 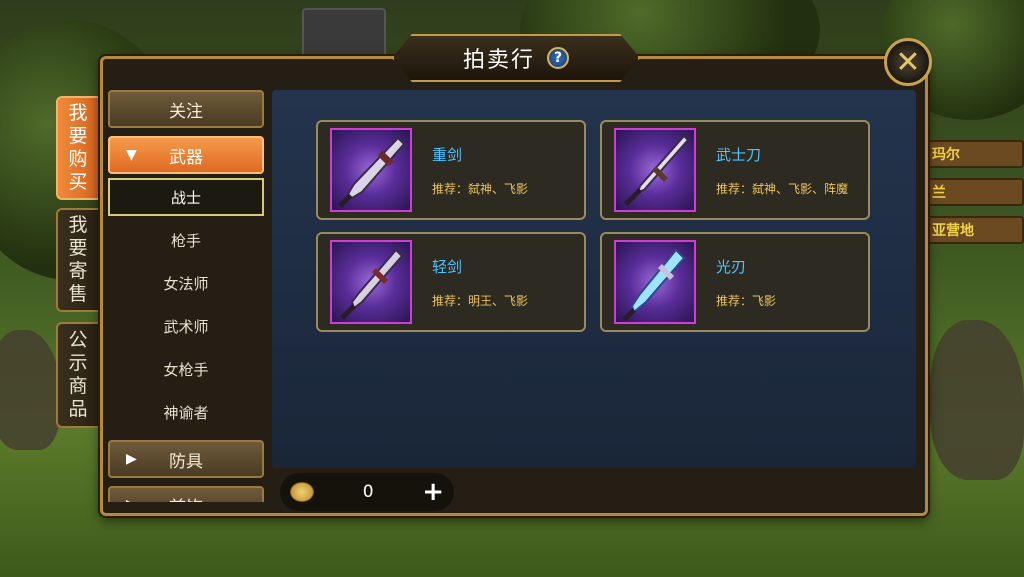 What do you see at coordinates (451, 282) in the screenshot?
I see `item-card: 轻剑 推荐：明王、飞影` at bounding box center [451, 282].